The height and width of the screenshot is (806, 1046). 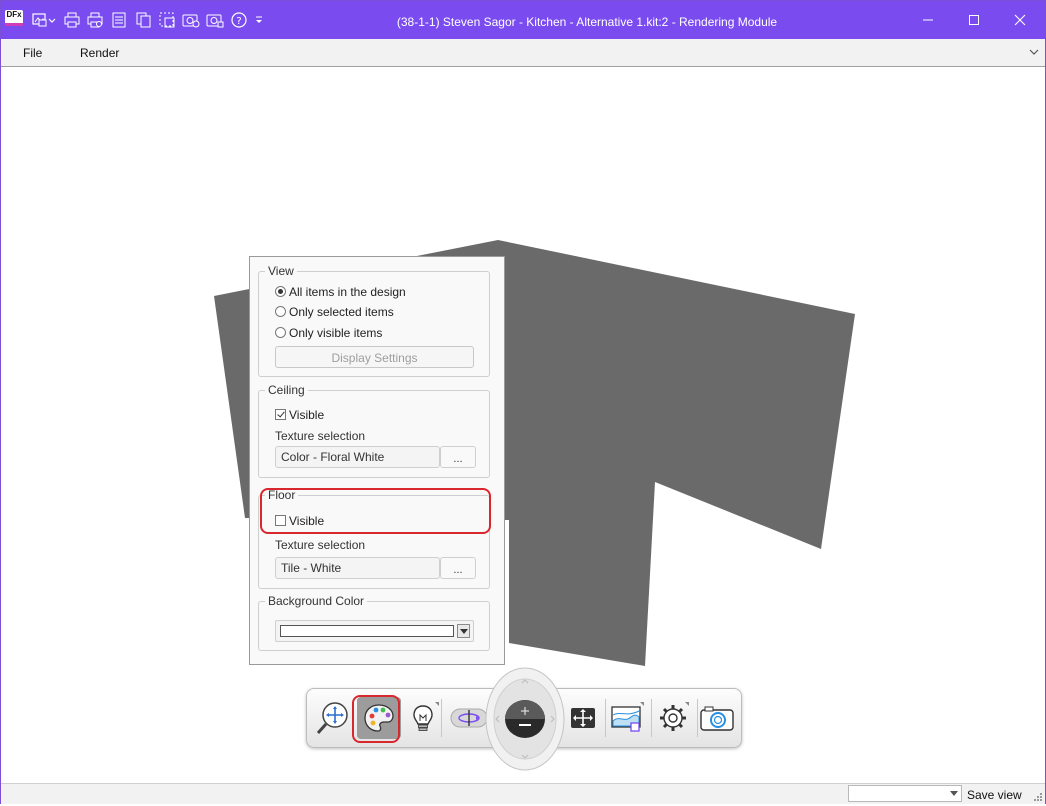 What do you see at coordinates (974, 20) in the screenshot?
I see `maximize-icon` at bounding box center [974, 20].